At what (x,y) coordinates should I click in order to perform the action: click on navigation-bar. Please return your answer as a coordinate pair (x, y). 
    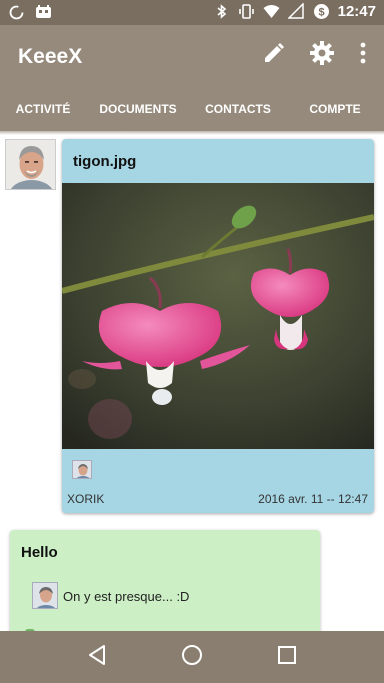
    Looking at the image, I should click on (192, 657).